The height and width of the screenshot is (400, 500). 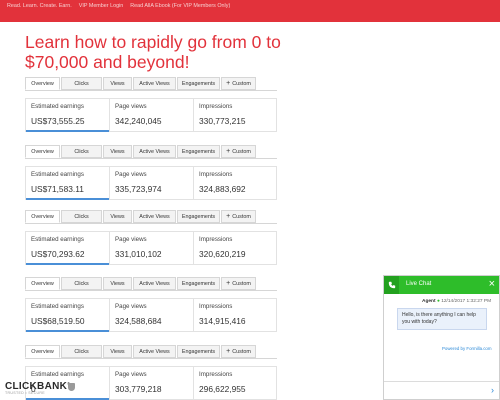 What do you see at coordinates (492, 284) in the screenshot?
I see `chat-close-icon: ×` at bounding box center [492, 284].